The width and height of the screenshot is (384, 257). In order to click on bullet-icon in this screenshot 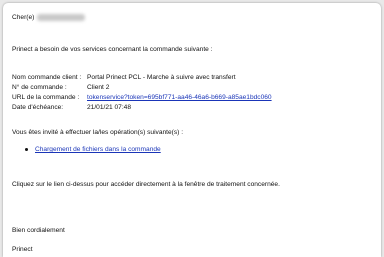, I will do `click(26, 149)`.